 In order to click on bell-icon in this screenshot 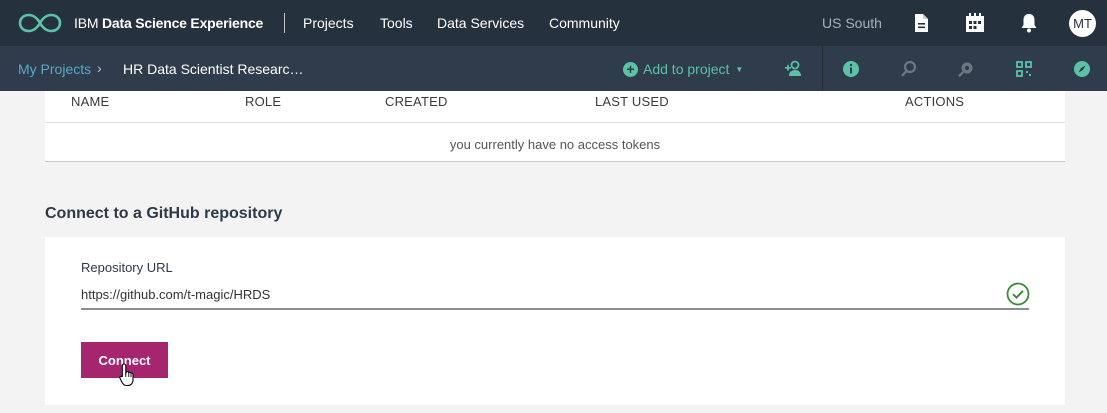, I will do `click(1029, 23)`.